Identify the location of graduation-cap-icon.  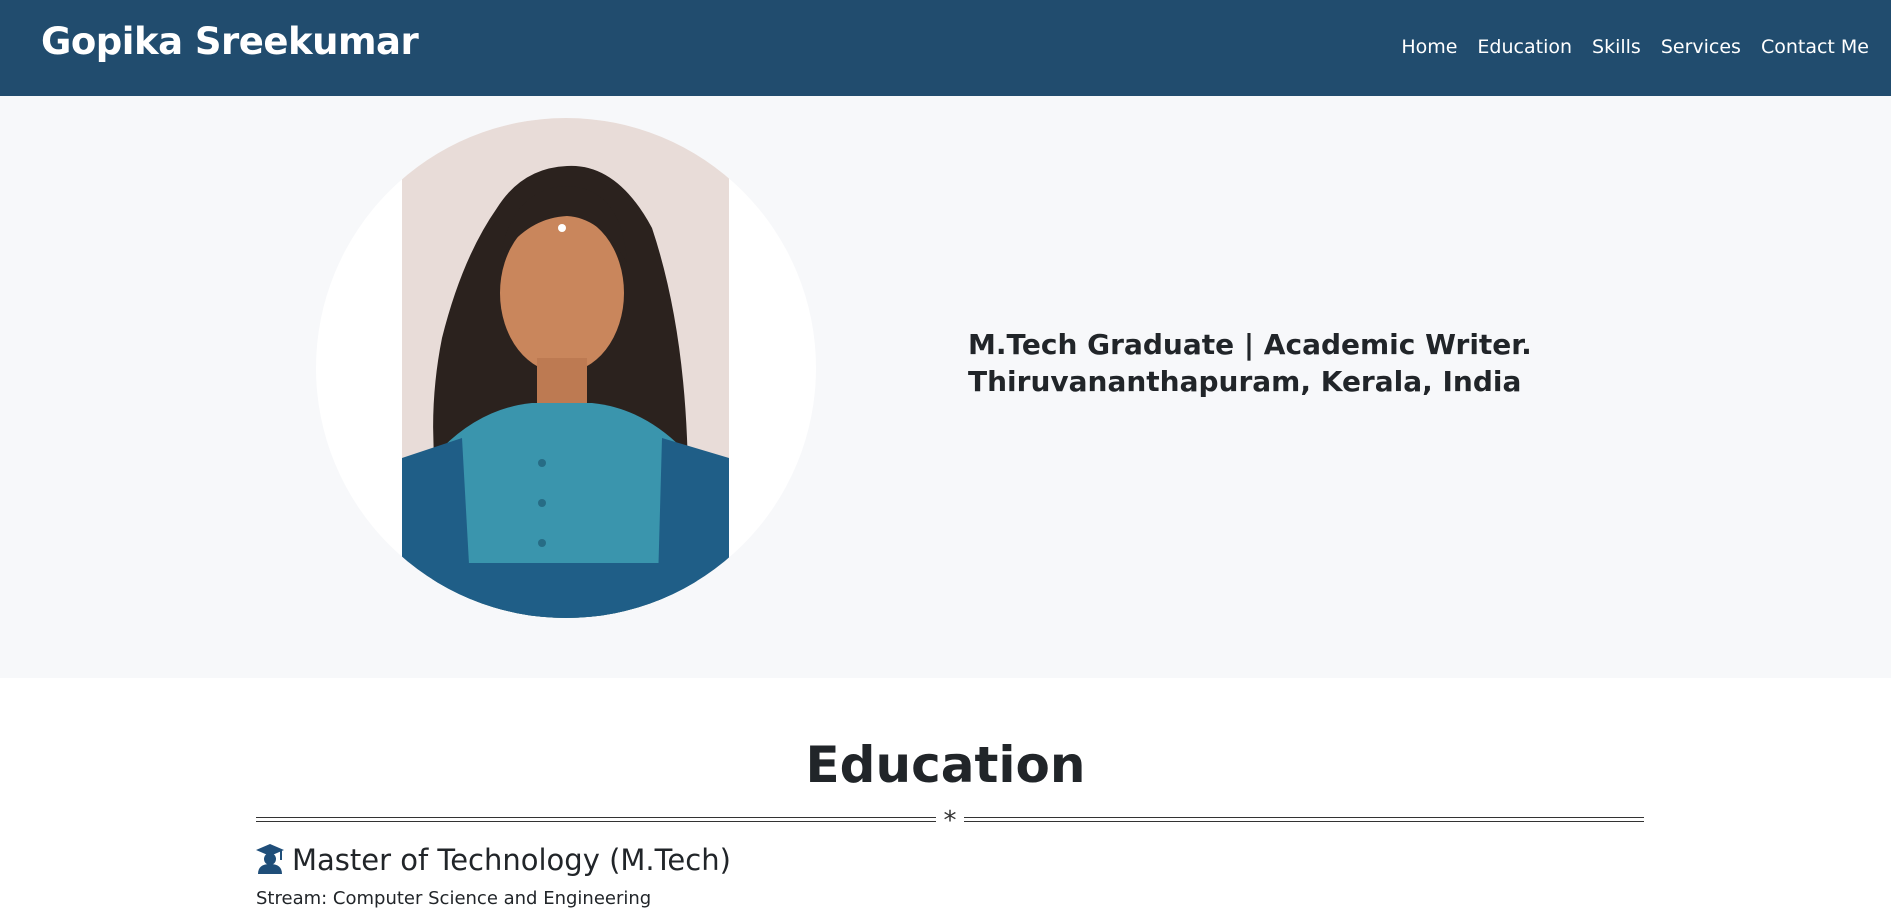
(270, 860).